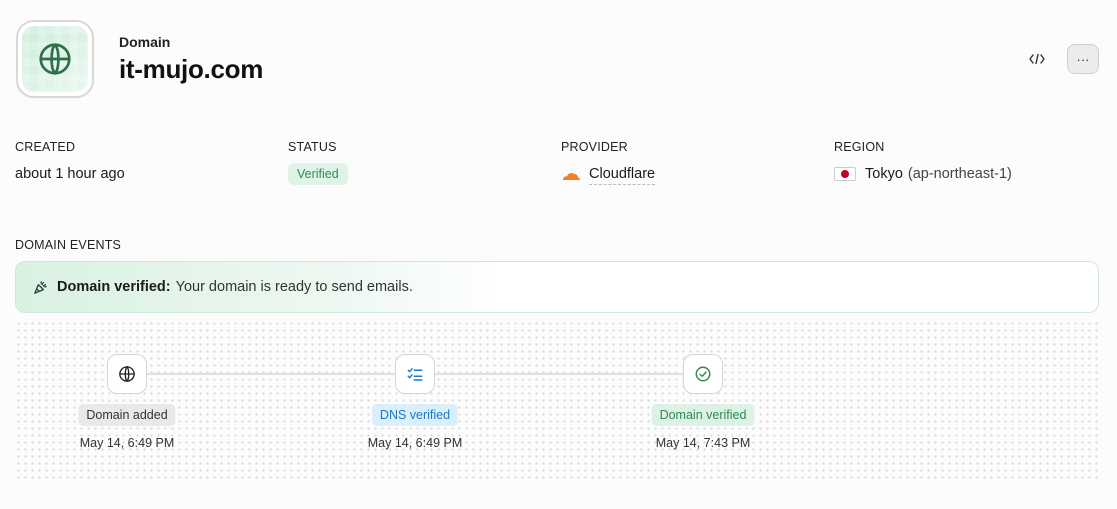 The width and height of the screenshot is (1117, 509). I want to click on more-icon: ···, so click(1083, 59).